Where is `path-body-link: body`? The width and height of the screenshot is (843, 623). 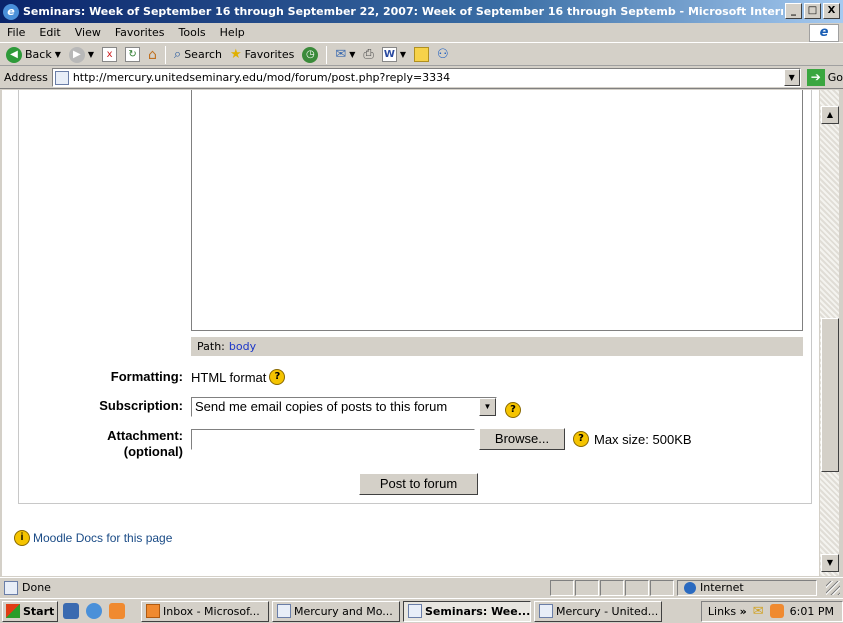 path-body-link: body is located at coordinates (242, 346).